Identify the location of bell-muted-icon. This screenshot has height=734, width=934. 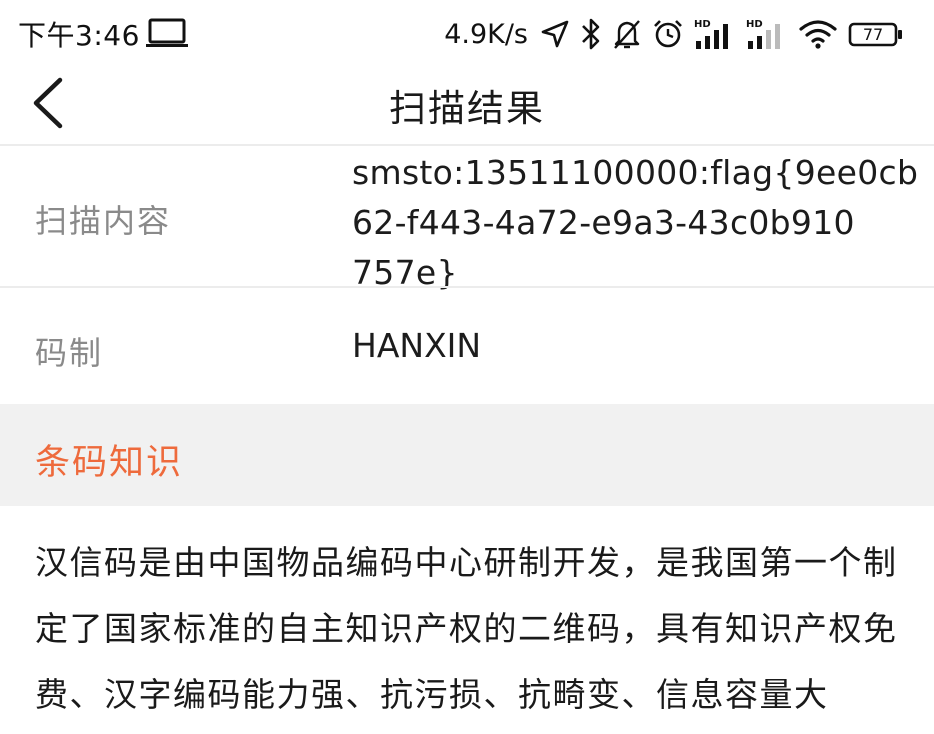
(627, 34).